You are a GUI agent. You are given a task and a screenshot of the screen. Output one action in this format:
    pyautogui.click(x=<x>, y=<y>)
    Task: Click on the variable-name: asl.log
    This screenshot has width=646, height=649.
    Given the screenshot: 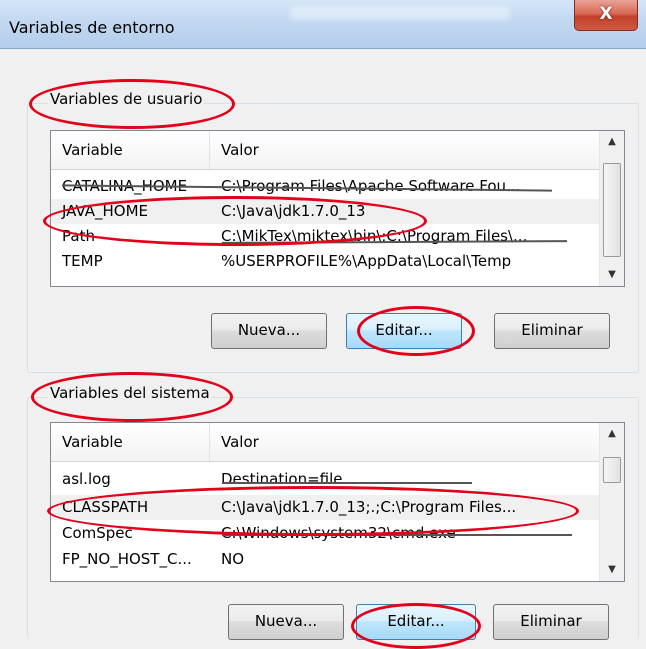 What is the action you would take?
    pyautogui.click(x=86, y=479)
    